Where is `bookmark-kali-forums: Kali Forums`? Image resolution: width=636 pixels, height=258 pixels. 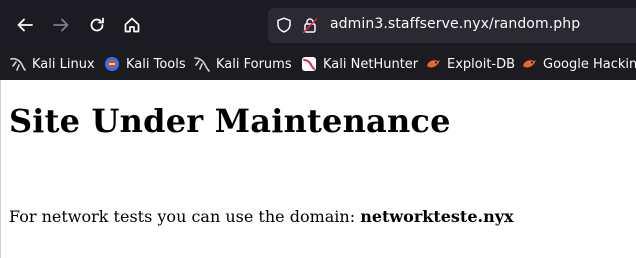 bookmark-kali-forums: Kali Forums is located at coordinates (243, 64).